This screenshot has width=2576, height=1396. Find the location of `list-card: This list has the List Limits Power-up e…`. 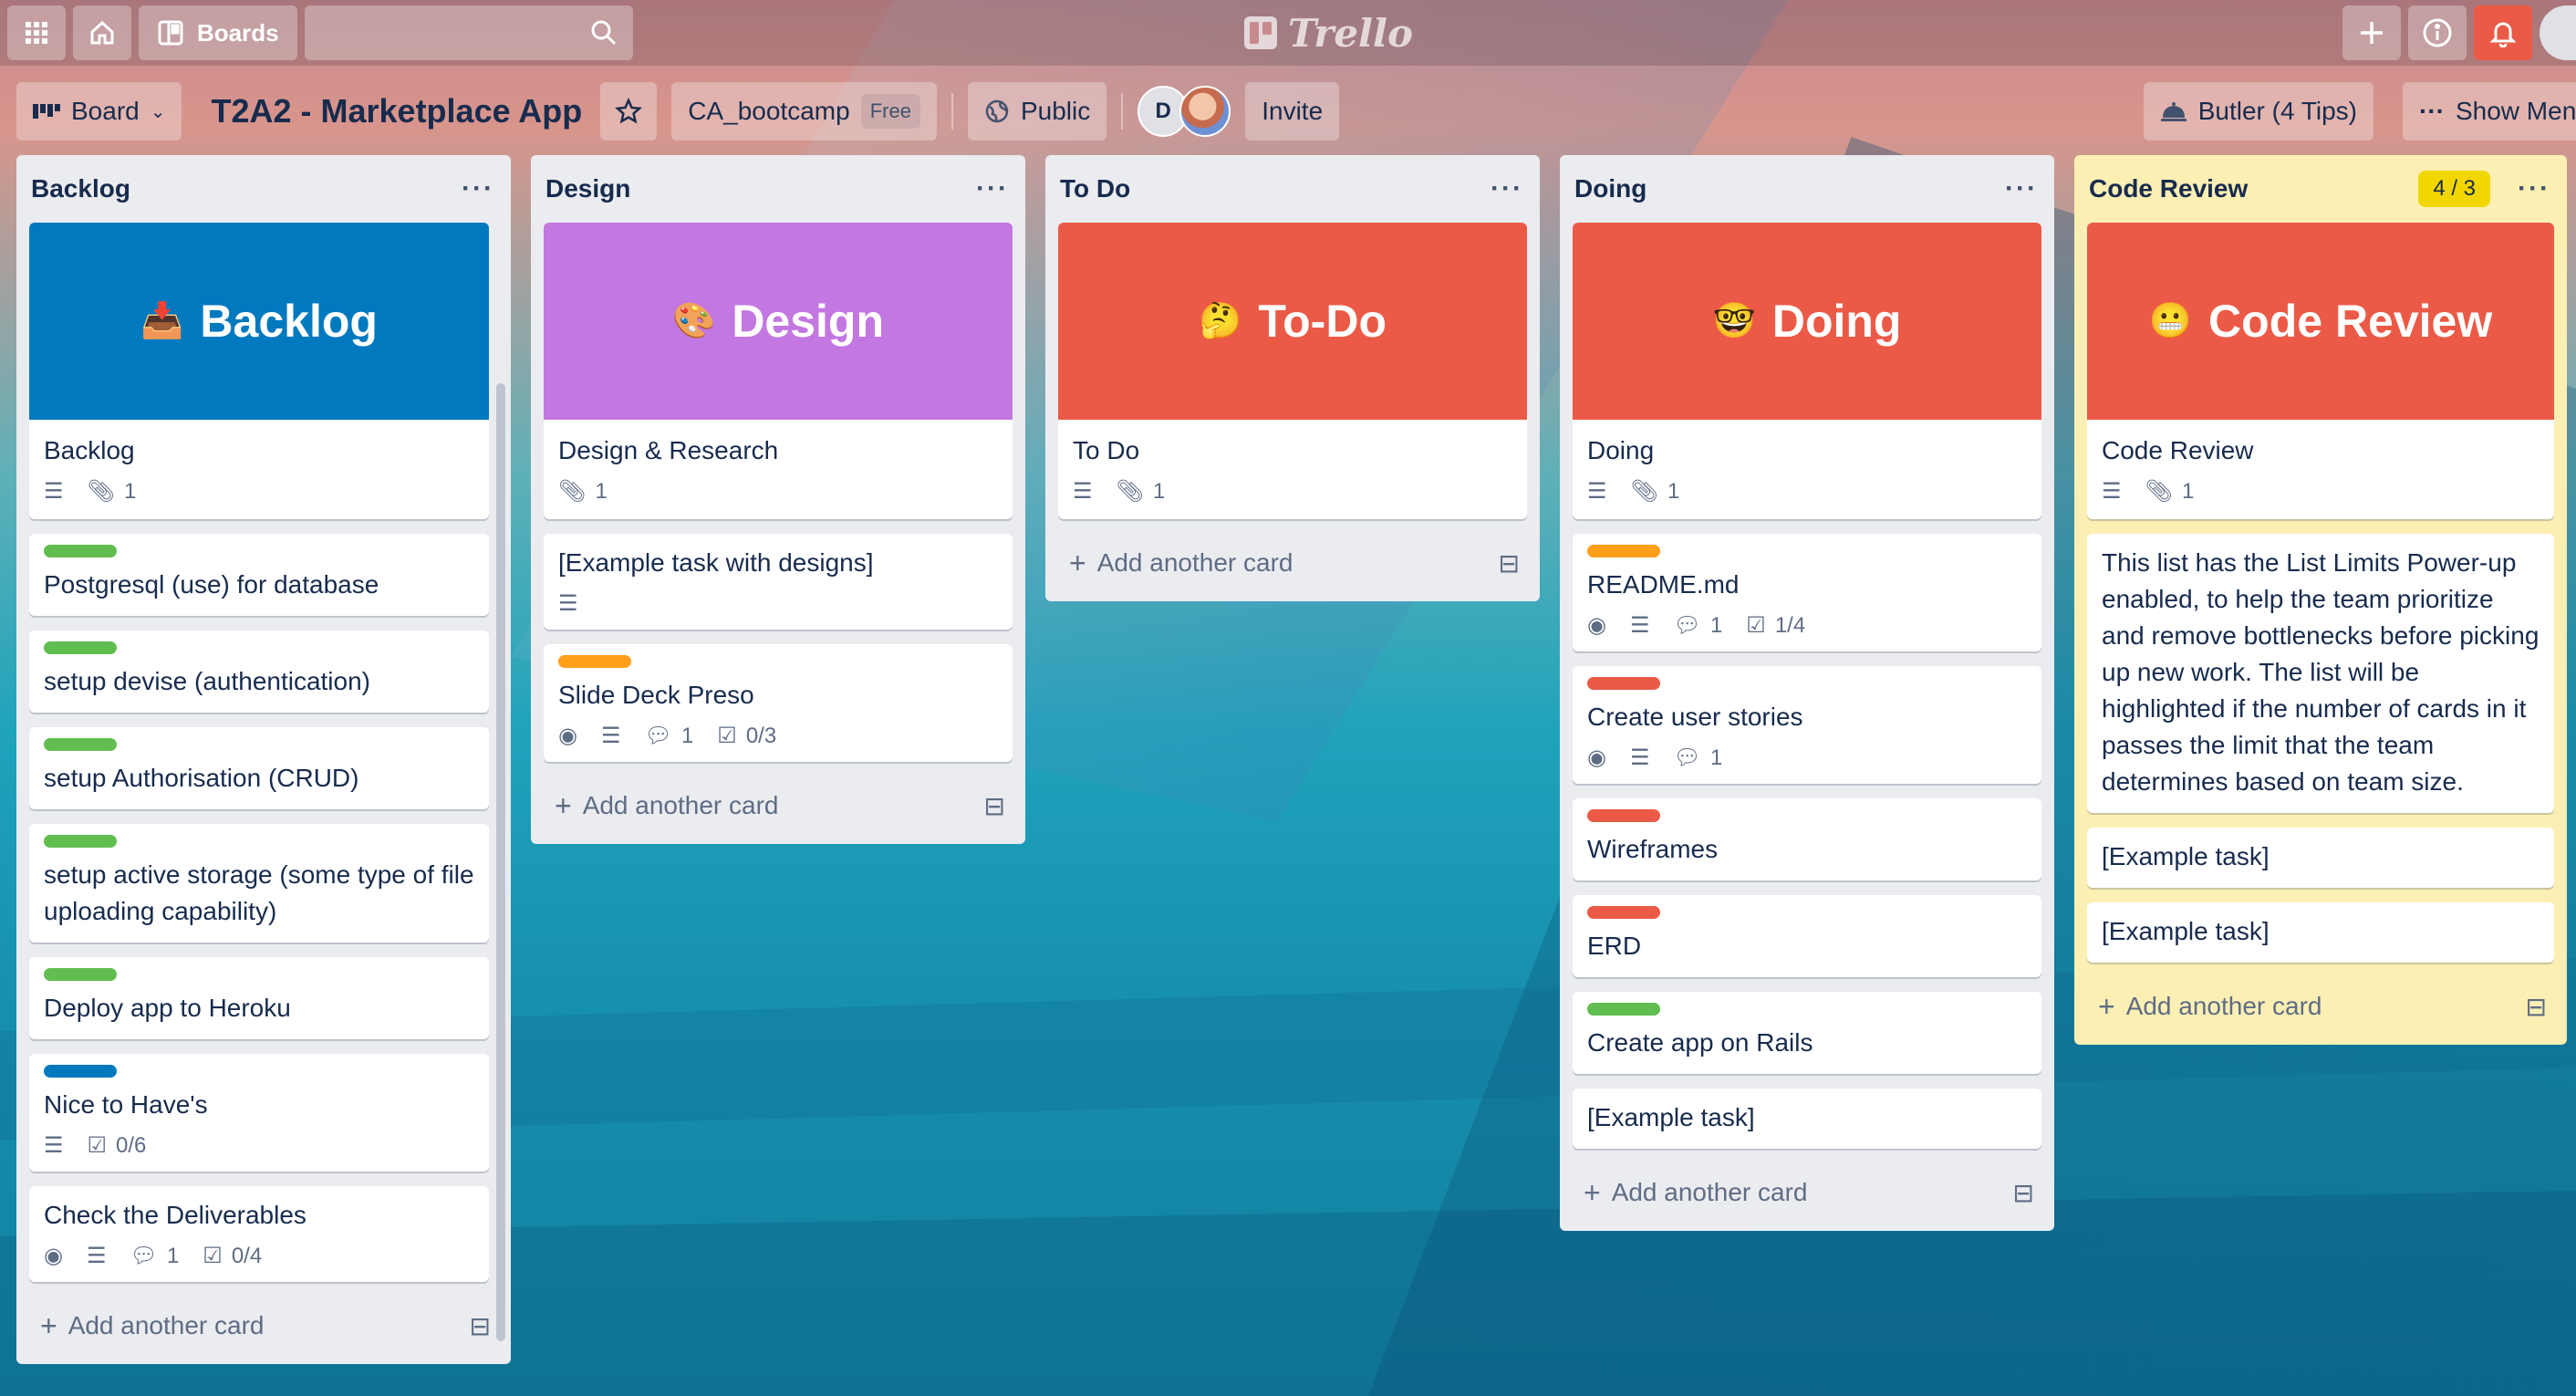

list-card: This list has the List Limits Power-up e… is located at coordinates (2320, 673).